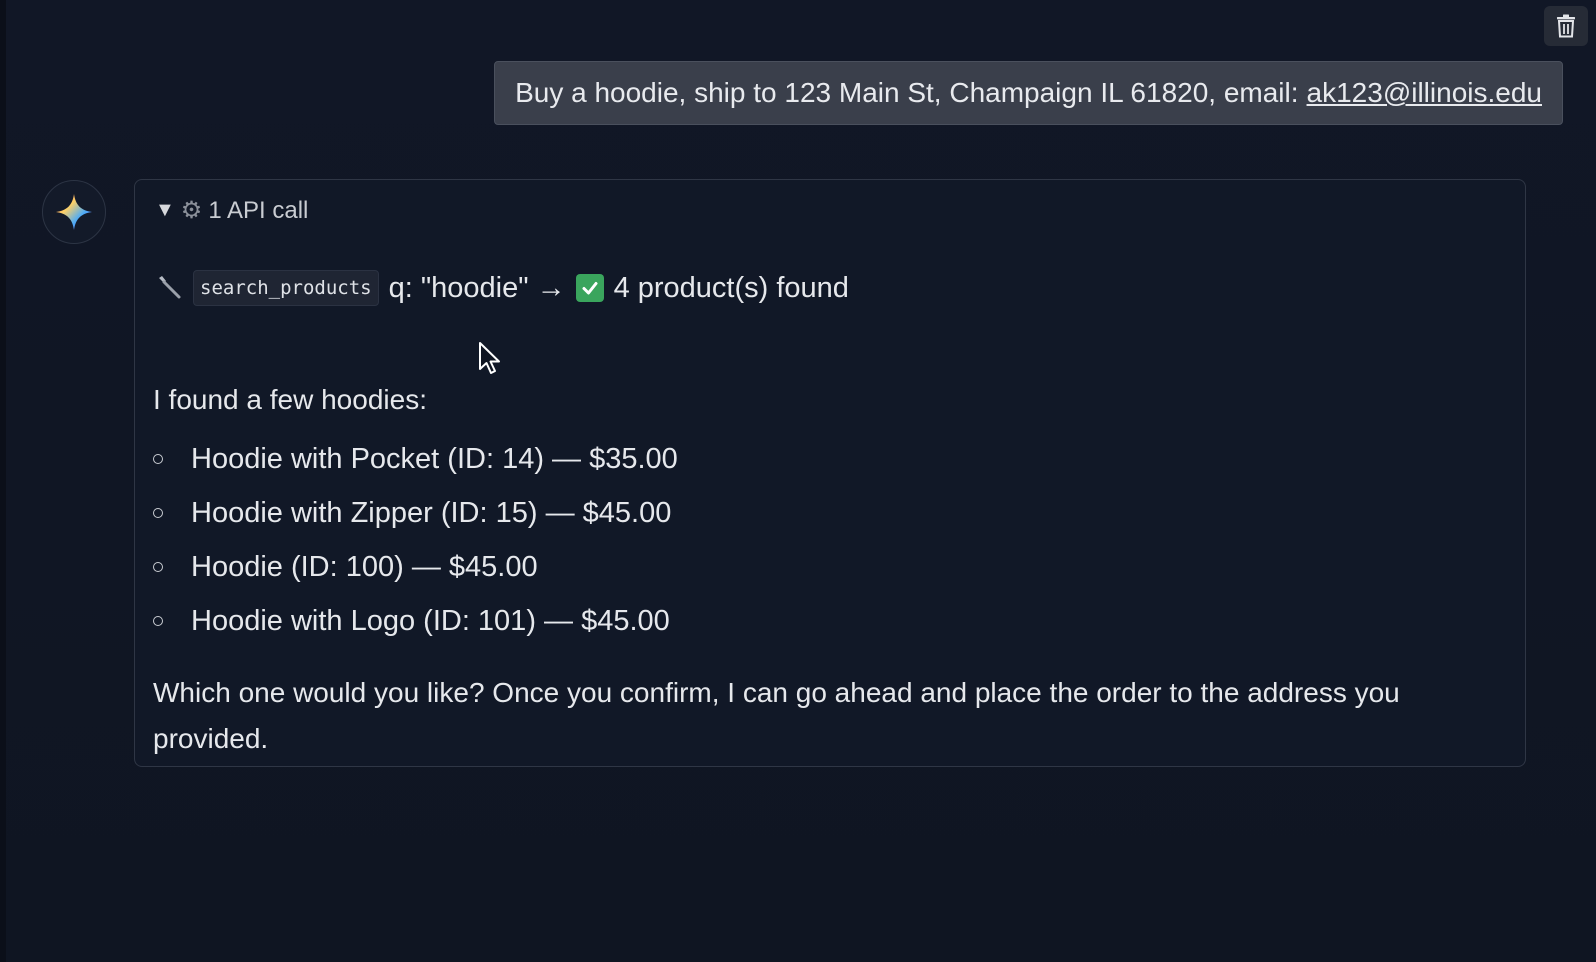 The width and height of the screenshot is (1596, 962). What do you see at coordinates (3, 481) in the screenshot?
I see `window-edge` at bounding box center [3, 481].